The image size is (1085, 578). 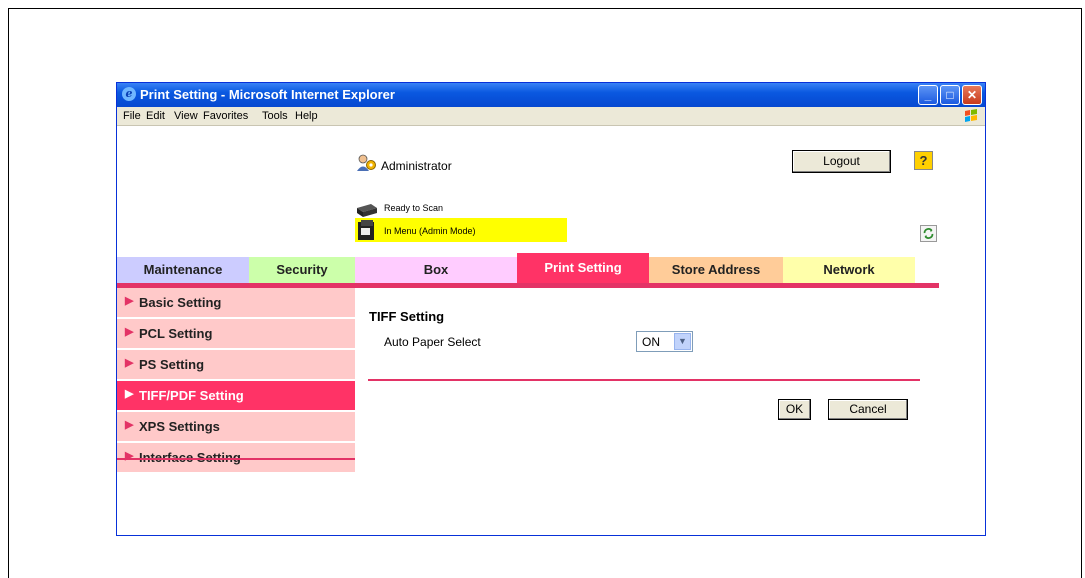 What do you see at coordinates (186, 116) in the screenshot?
I see `menu-view: View` at bounding box center [186, 116].